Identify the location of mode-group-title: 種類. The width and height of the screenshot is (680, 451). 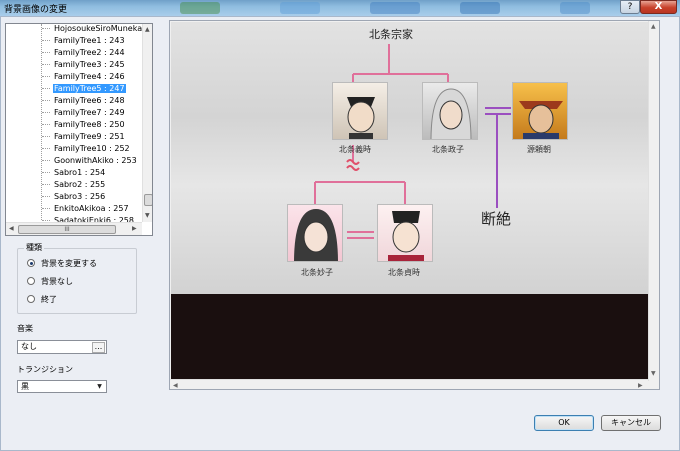
(34, 247).